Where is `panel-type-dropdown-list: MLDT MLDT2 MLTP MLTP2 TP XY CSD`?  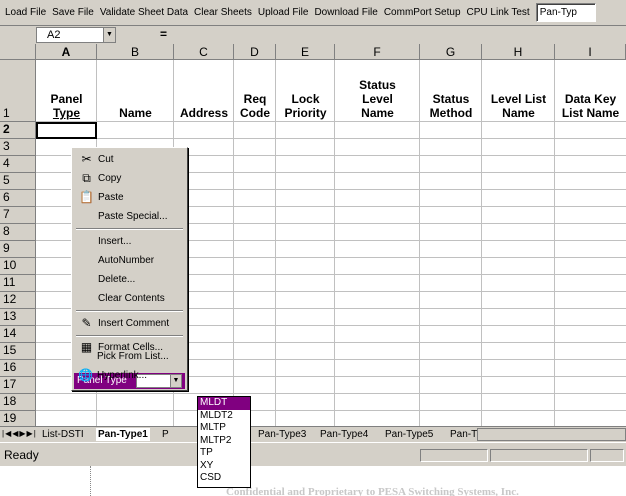
panel-type-dropdown-list: MLDT MLDT2 MLTP MLTP2 TP XY CSD is located at coordinates (224, 442).